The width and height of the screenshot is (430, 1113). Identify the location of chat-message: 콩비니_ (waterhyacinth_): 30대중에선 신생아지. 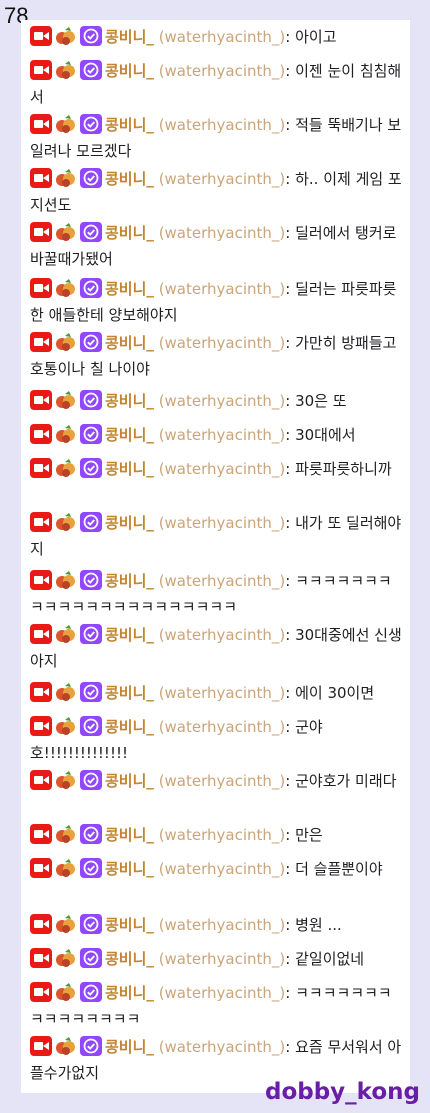
(216, 648).